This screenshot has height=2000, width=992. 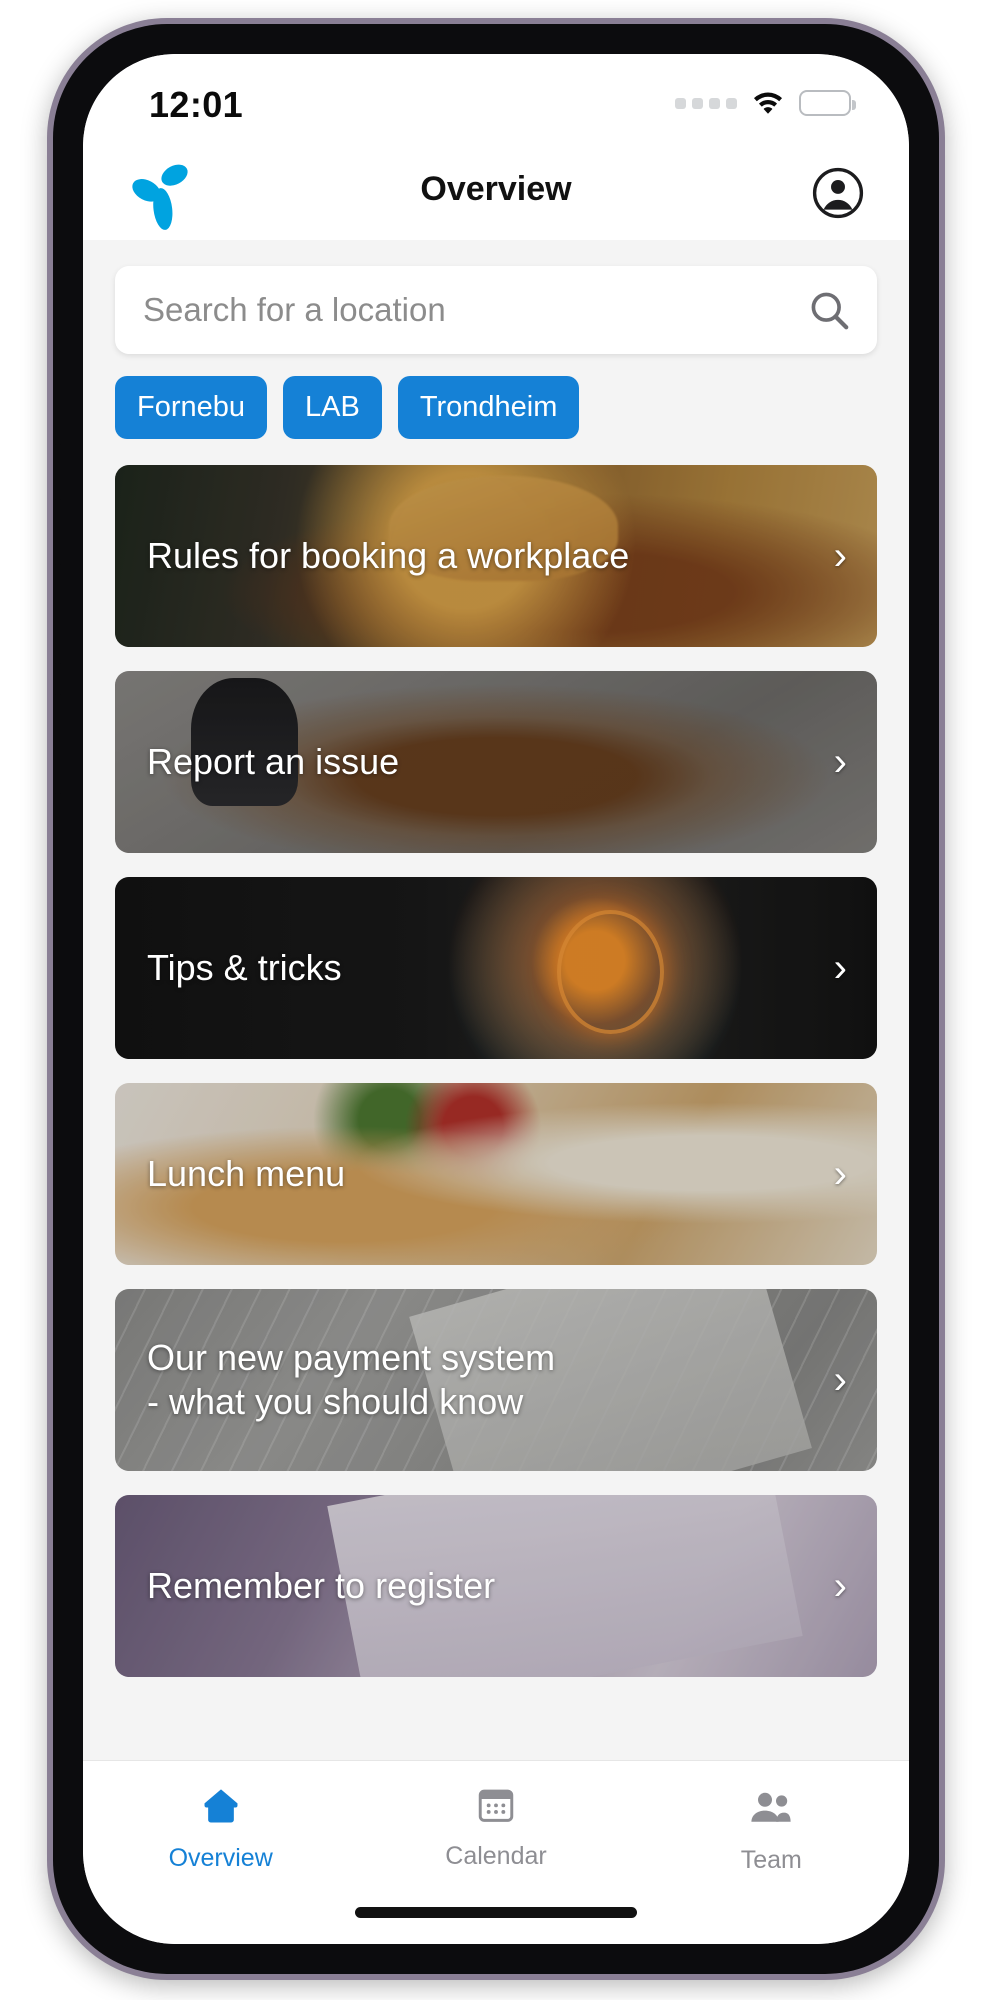 I want to click on status-bar-icons, so click(x=765, y=103).